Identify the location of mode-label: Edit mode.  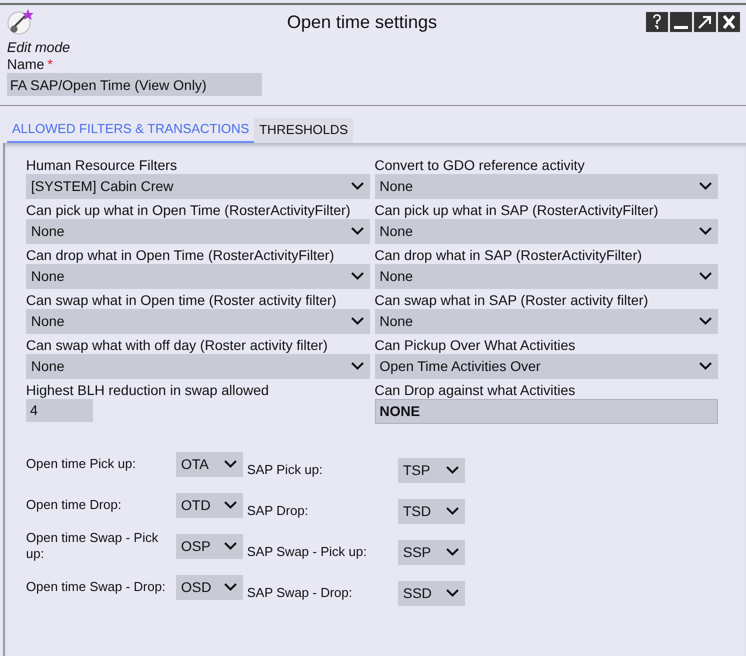
(39, 47).